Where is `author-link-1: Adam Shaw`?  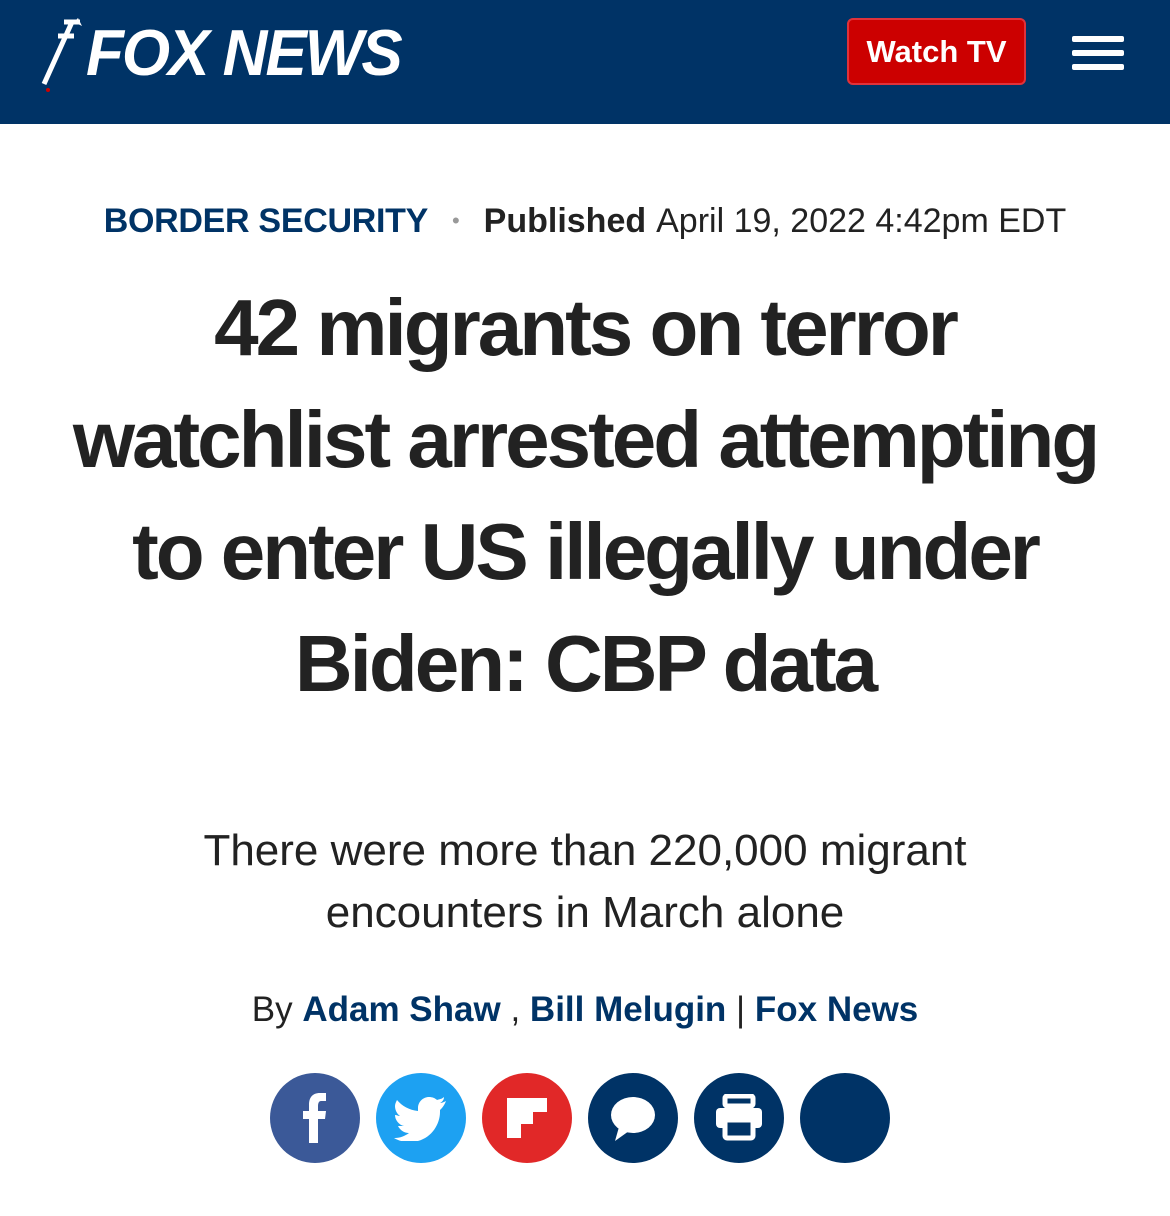
author-link-1: Adam Shaw is located at coordinates (401, 1009).